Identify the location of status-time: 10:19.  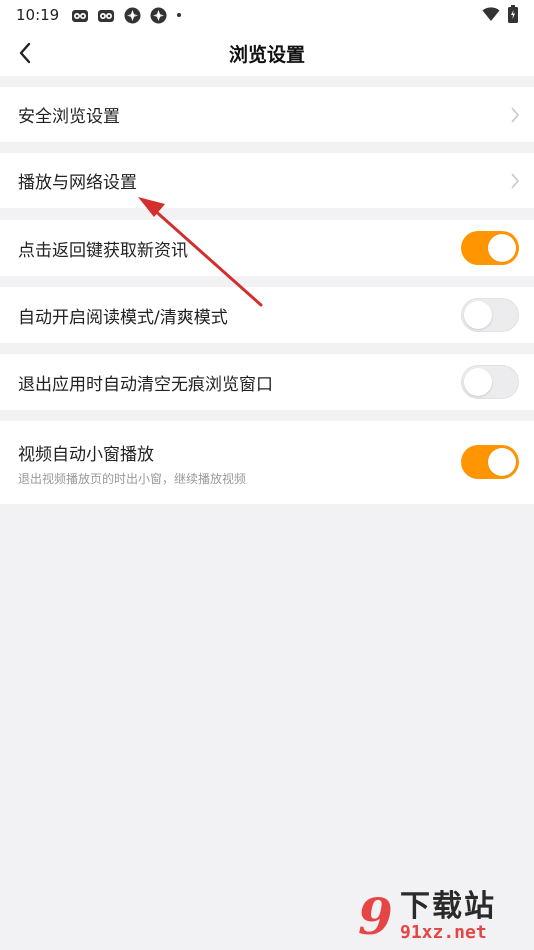
(38, 15).